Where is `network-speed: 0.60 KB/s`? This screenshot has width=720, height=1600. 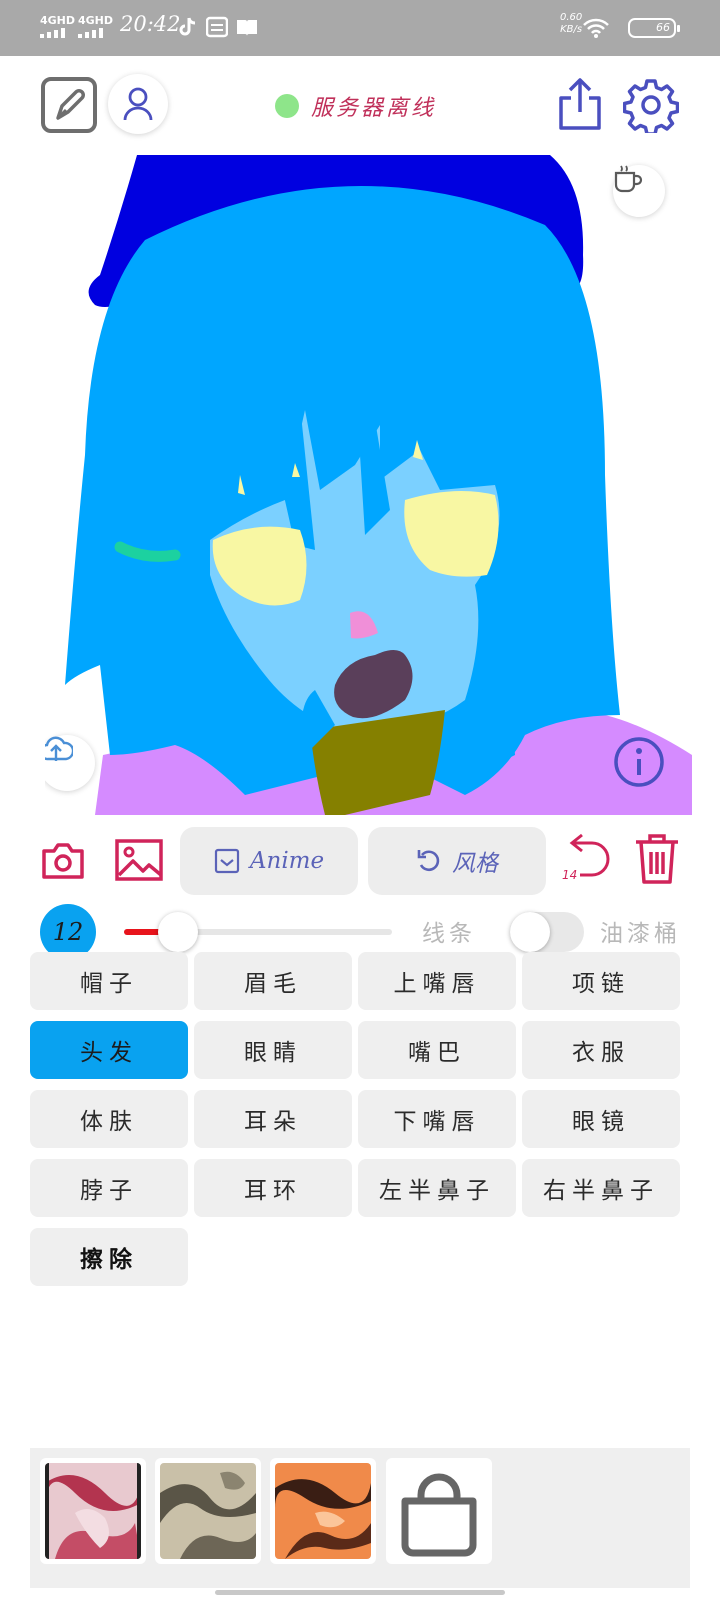
network-speed: 0.60 KB/s is located at coordinates (571, 24).